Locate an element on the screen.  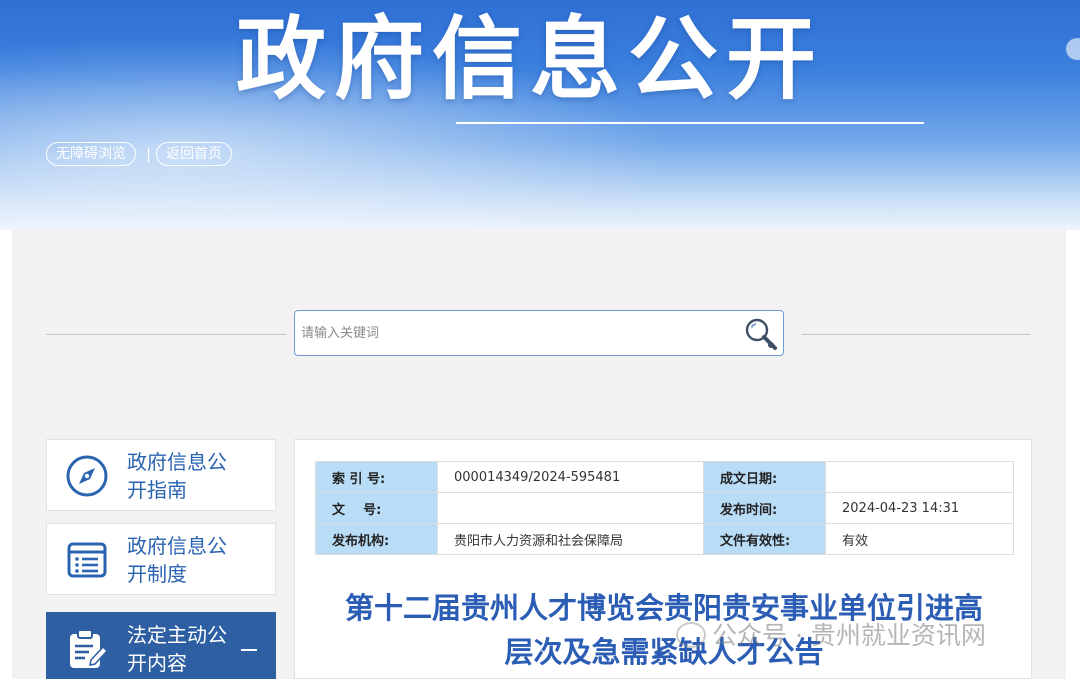
banner-divider is located at coordinates (690, 123).